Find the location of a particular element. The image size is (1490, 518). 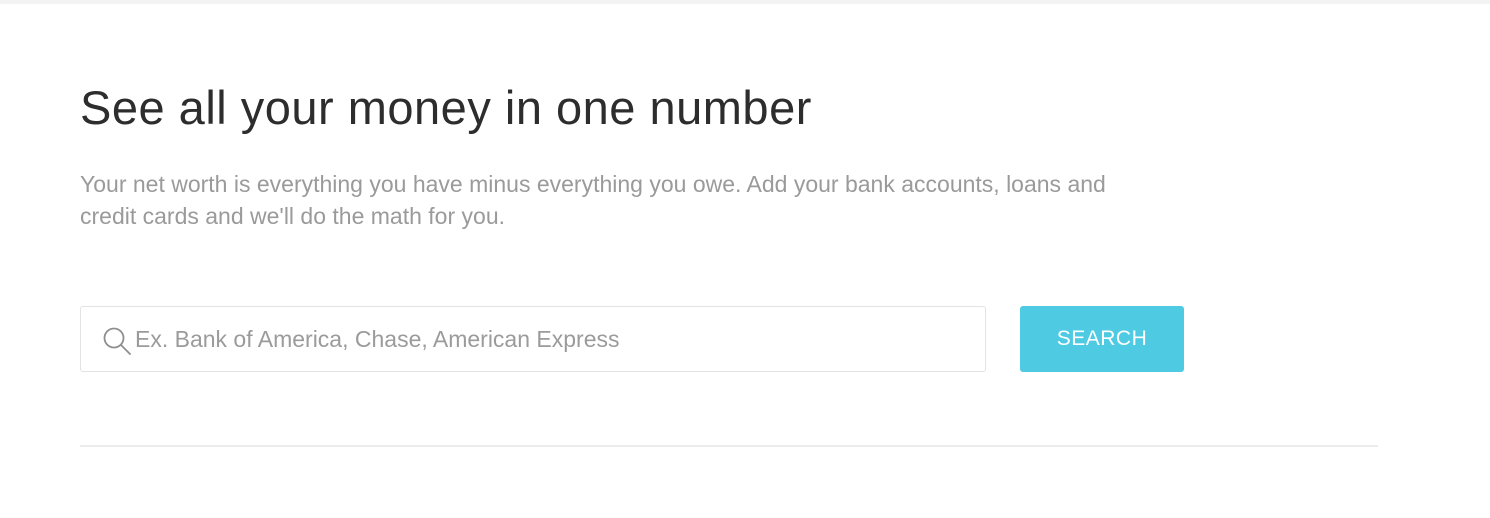

search-input is located at coordinates (555, 339).